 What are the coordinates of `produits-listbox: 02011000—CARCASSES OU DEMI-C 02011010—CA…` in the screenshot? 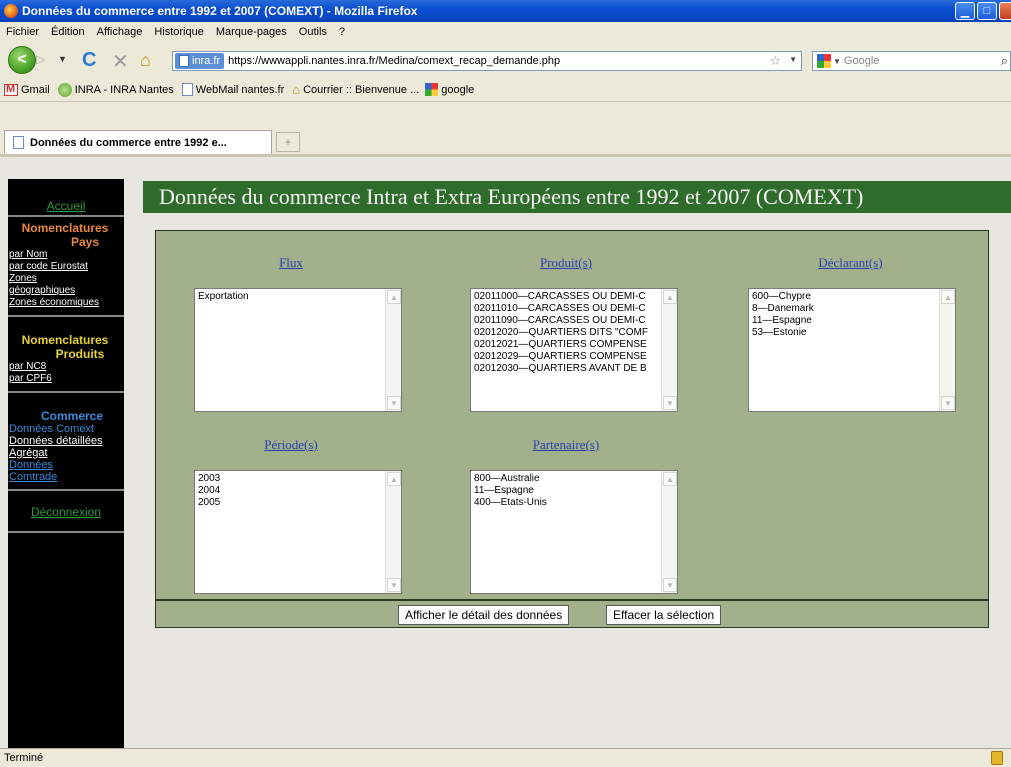 It's located at (574, 350).